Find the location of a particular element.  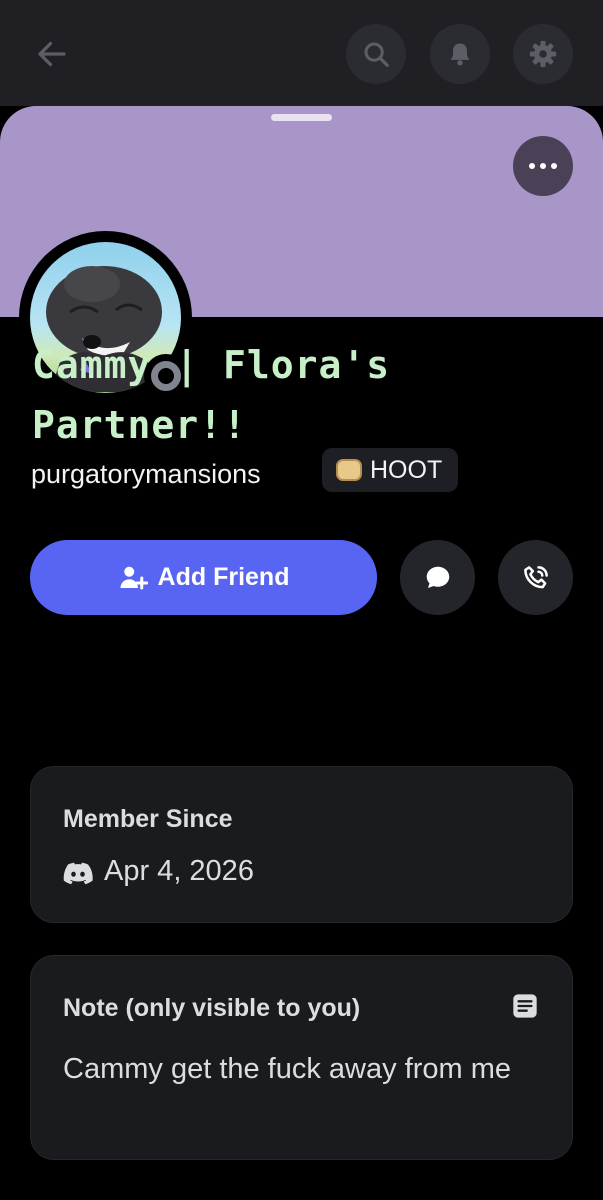

message-button is located at coordinates (437, 577).